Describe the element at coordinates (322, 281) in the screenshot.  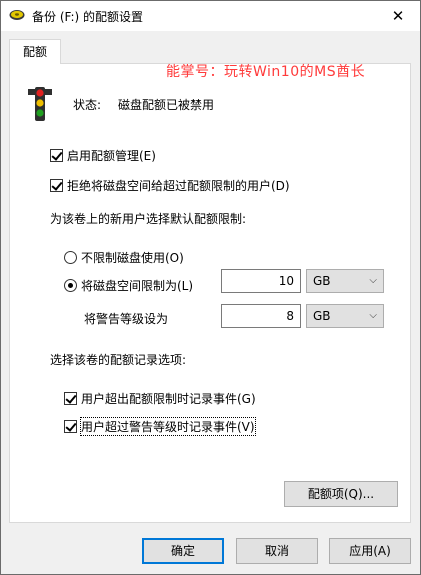
I see `limit-unit-value: GB` at that location.